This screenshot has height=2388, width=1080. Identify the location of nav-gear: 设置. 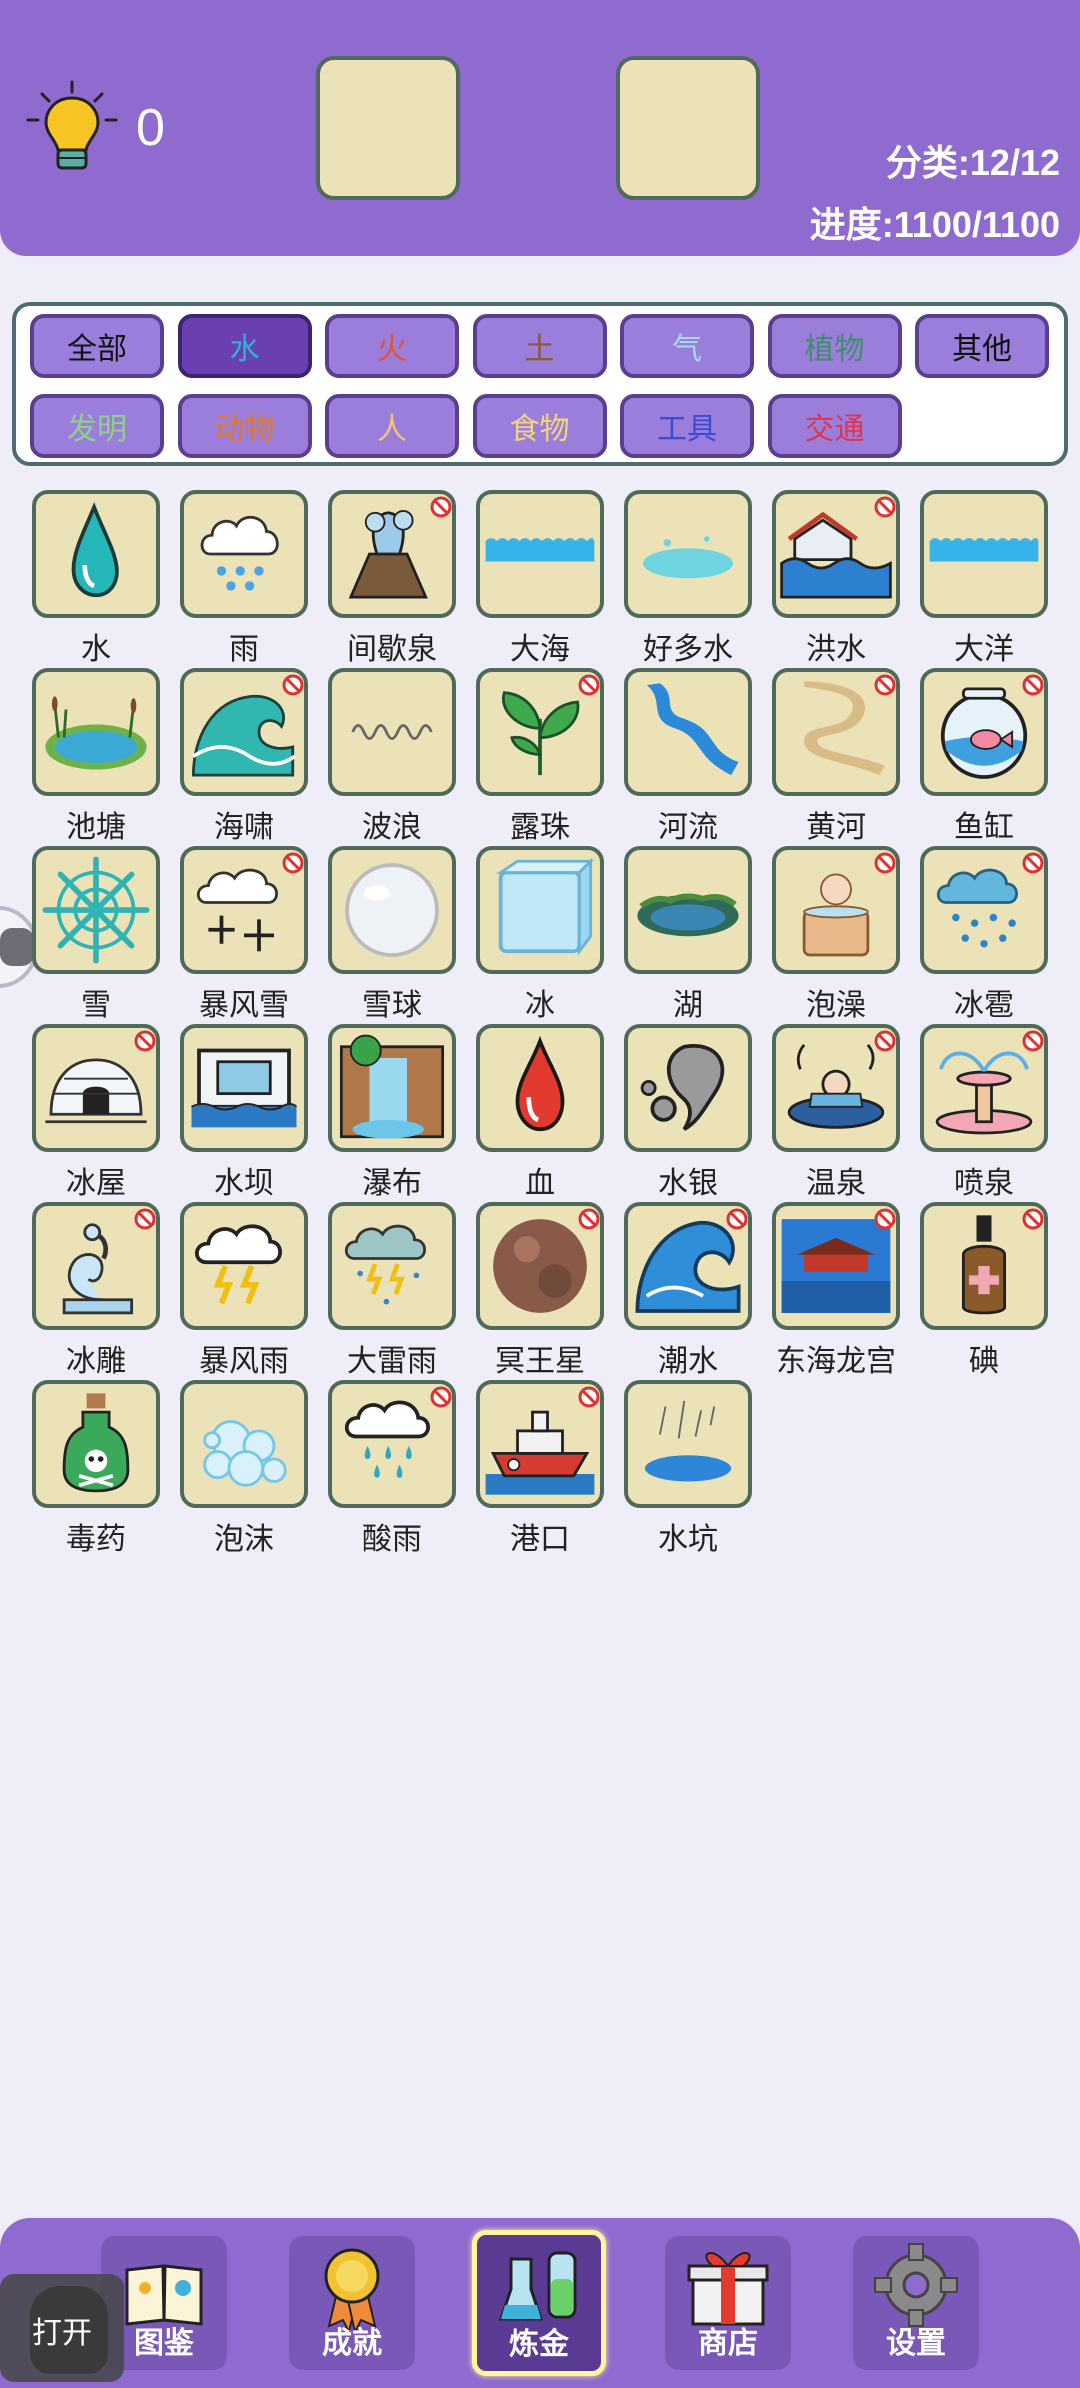
(916, 2303).